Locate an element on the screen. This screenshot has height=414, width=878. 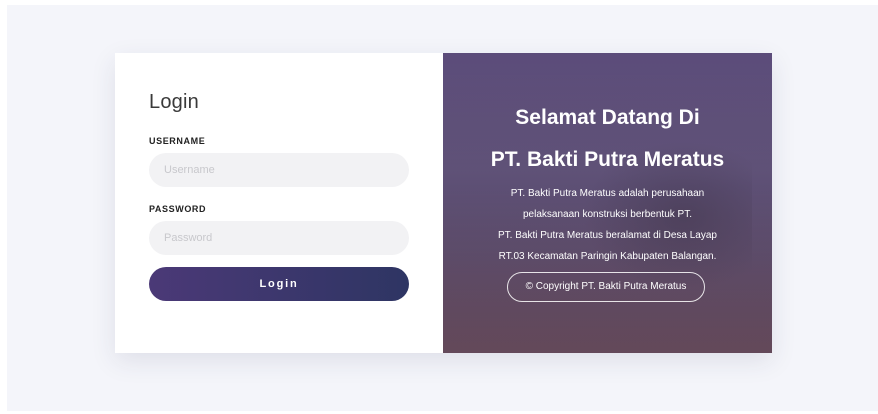
company-name-heading: PT. Bakti Putra Meratus is located at coordinates (607, 159).